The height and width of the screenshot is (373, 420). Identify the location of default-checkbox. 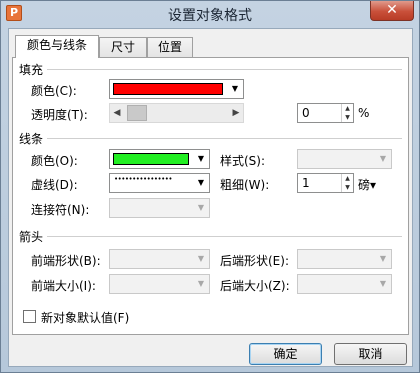
(29, 316).